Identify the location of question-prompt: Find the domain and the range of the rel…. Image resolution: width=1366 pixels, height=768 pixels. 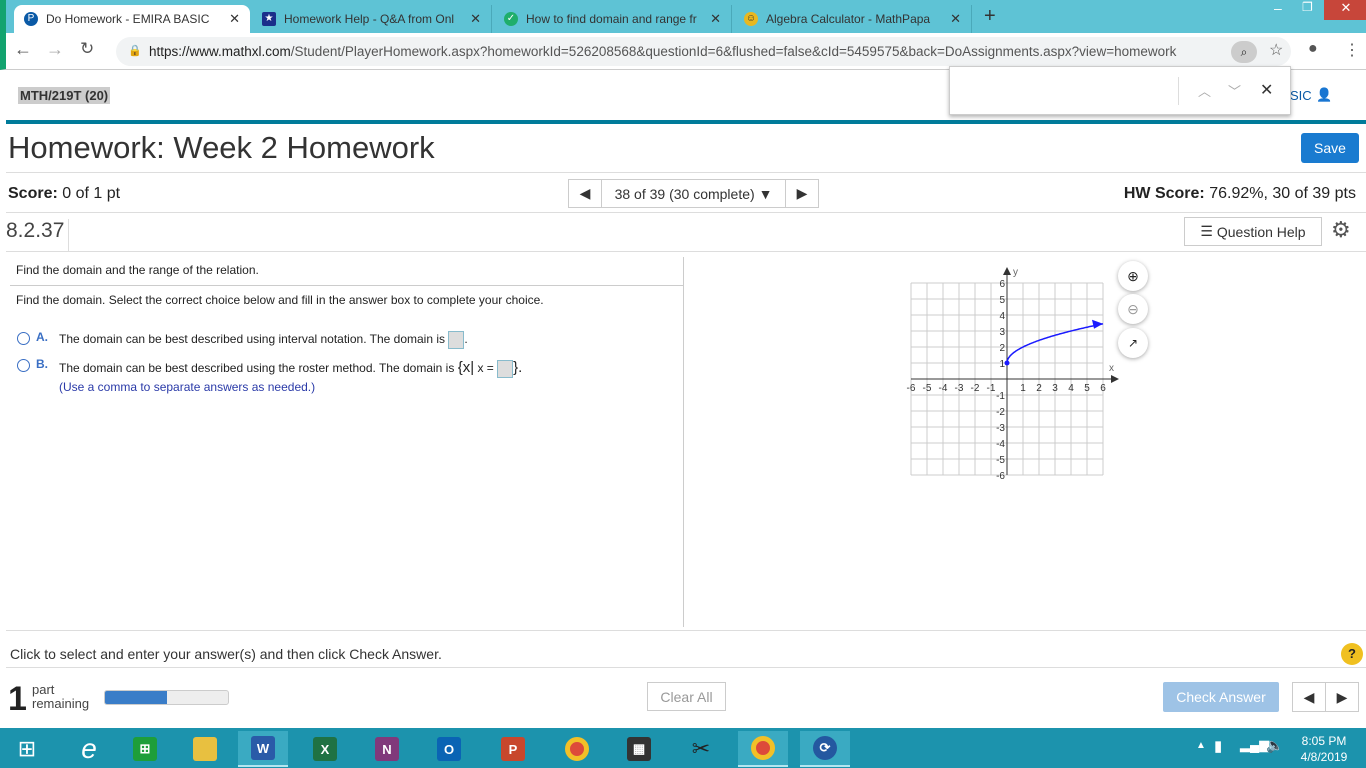
(137, 270).